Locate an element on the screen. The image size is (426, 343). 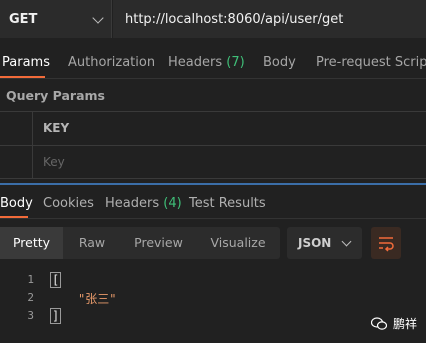
response-tab-body: Body is located at coordinates (16, 204).